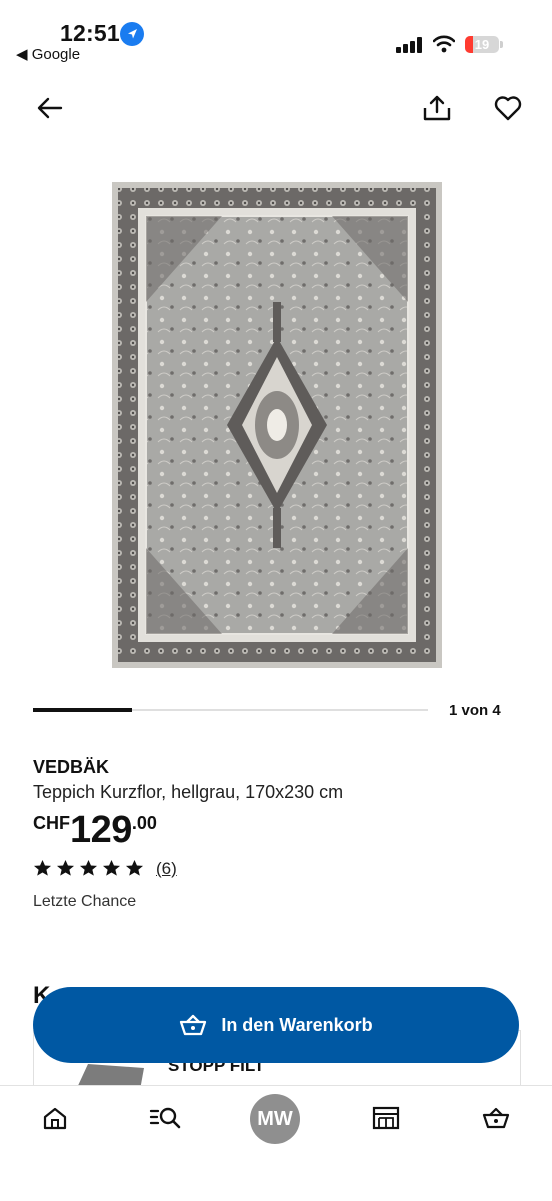  I want to click on status-time: 12:51, so click(90, 33).